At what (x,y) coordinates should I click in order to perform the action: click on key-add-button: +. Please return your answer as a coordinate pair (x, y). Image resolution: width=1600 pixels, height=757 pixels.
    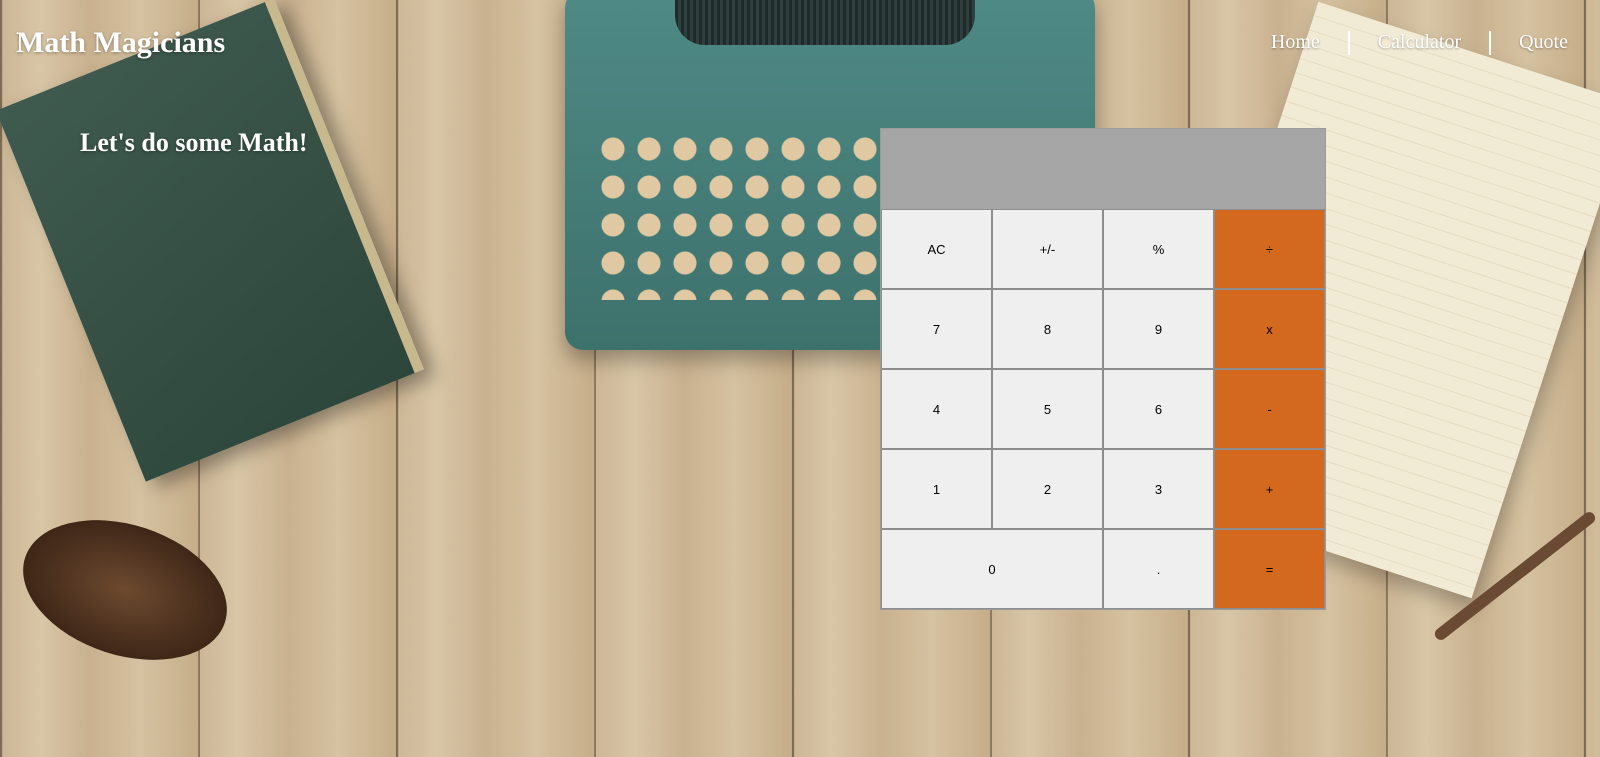
    Looking at the image, I should click on (1269, 489).